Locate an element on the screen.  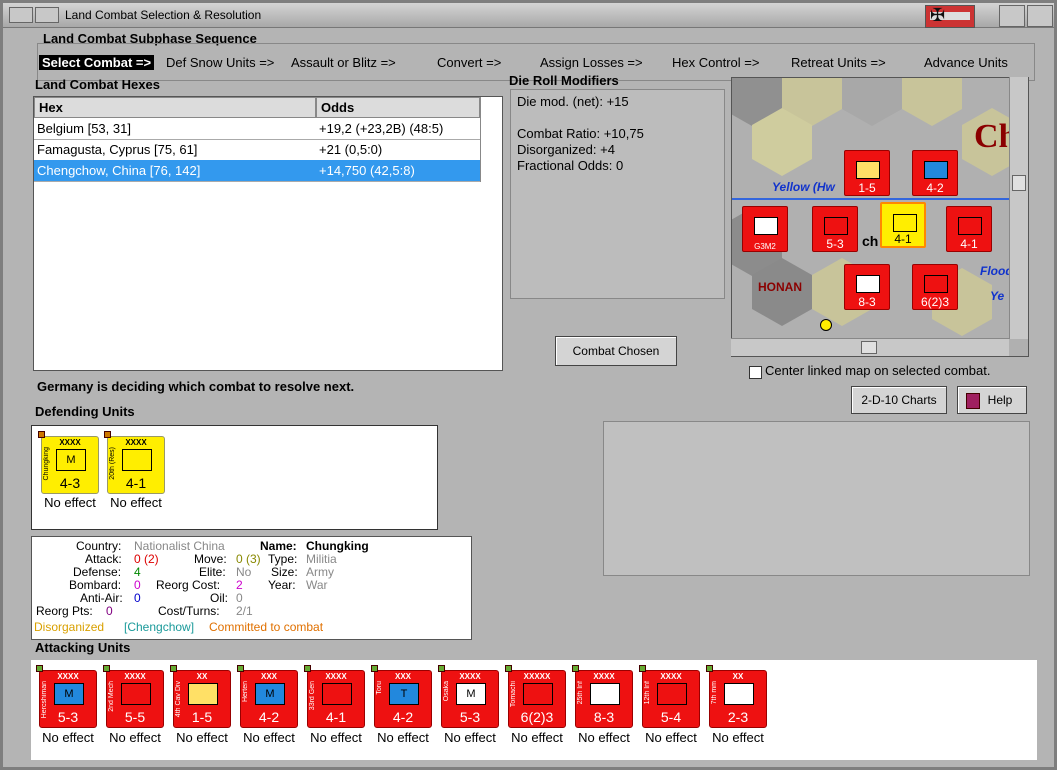
defense-label: Defense: is located at coordinates (97, 572).